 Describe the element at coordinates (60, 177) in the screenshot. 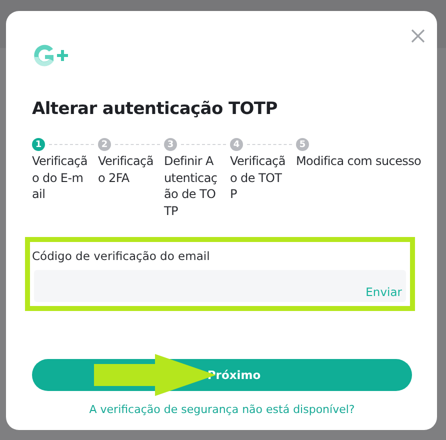

I see `step-label: Verificação do E-mail` at that location.